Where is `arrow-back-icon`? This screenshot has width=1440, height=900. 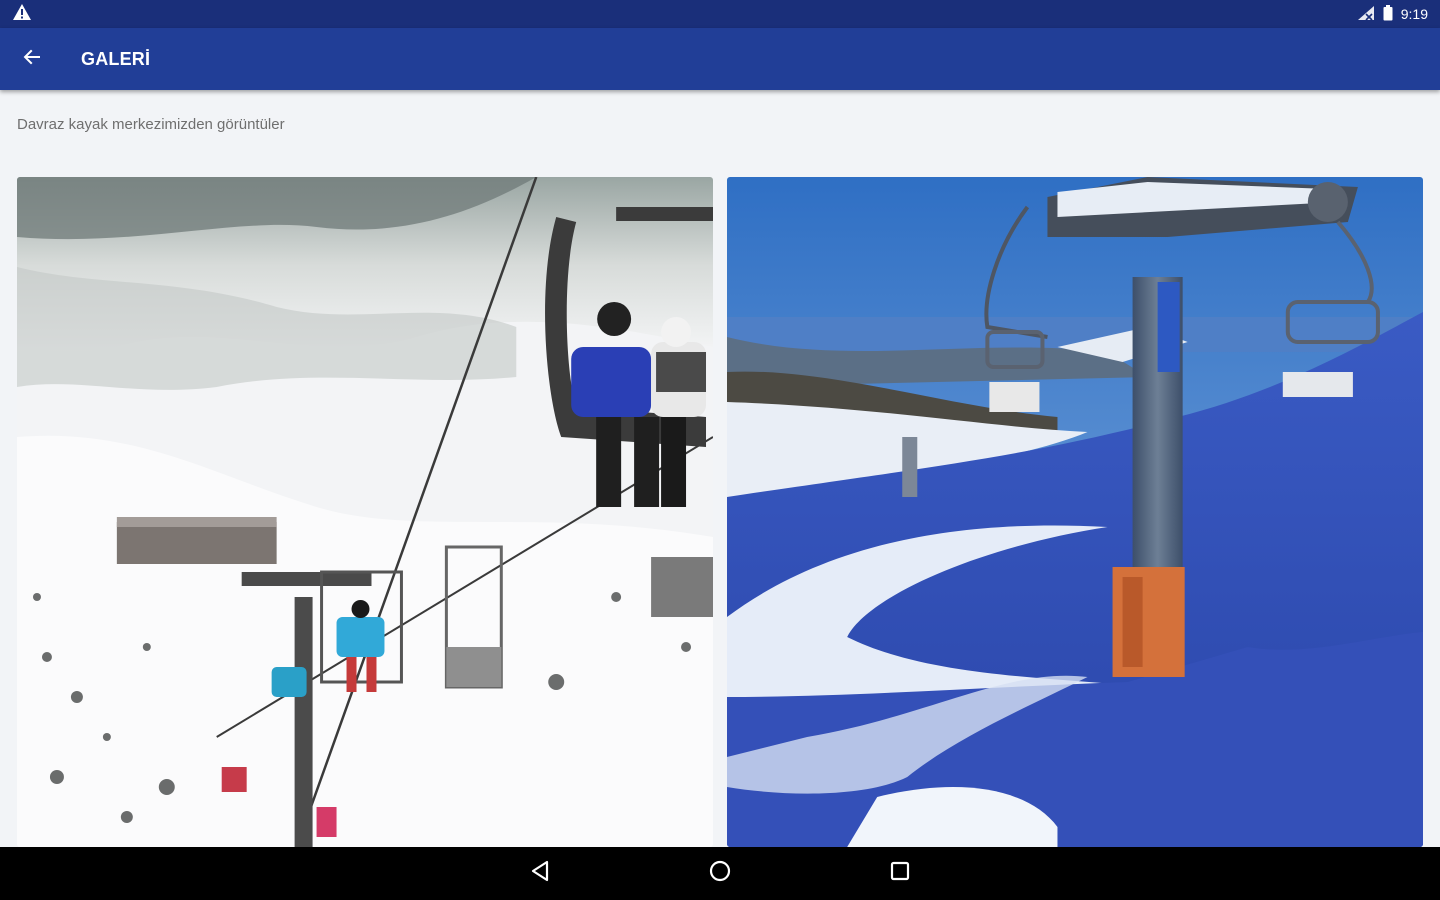
arrow-back-icon is located at coordinates (32, 59).